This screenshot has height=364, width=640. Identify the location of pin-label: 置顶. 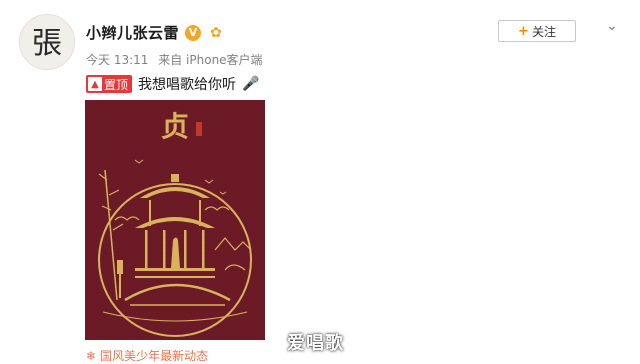
(116, 84).